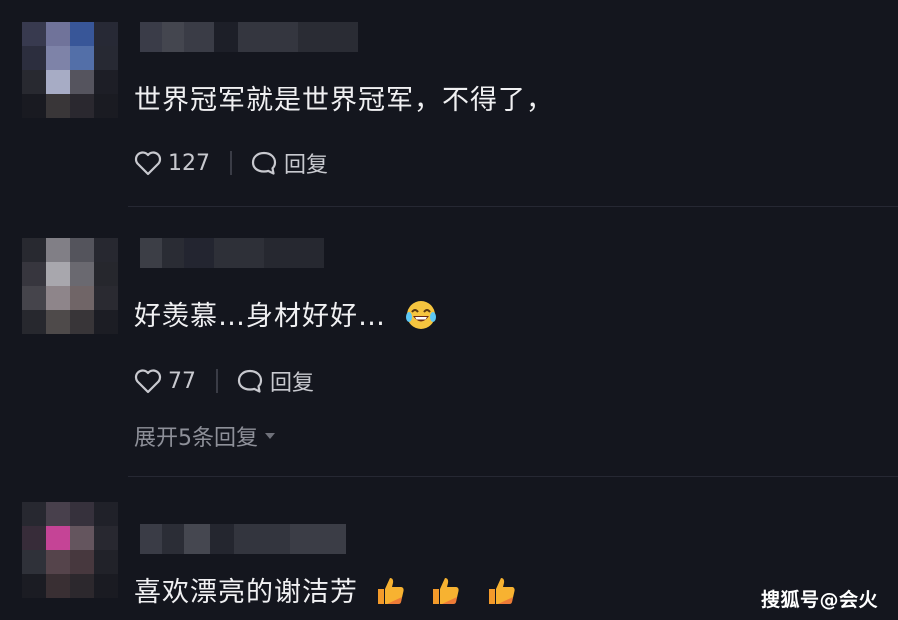  I want to click on comment-text-content: 喜欢漂亮的谢洁芳, so click(246, 592).